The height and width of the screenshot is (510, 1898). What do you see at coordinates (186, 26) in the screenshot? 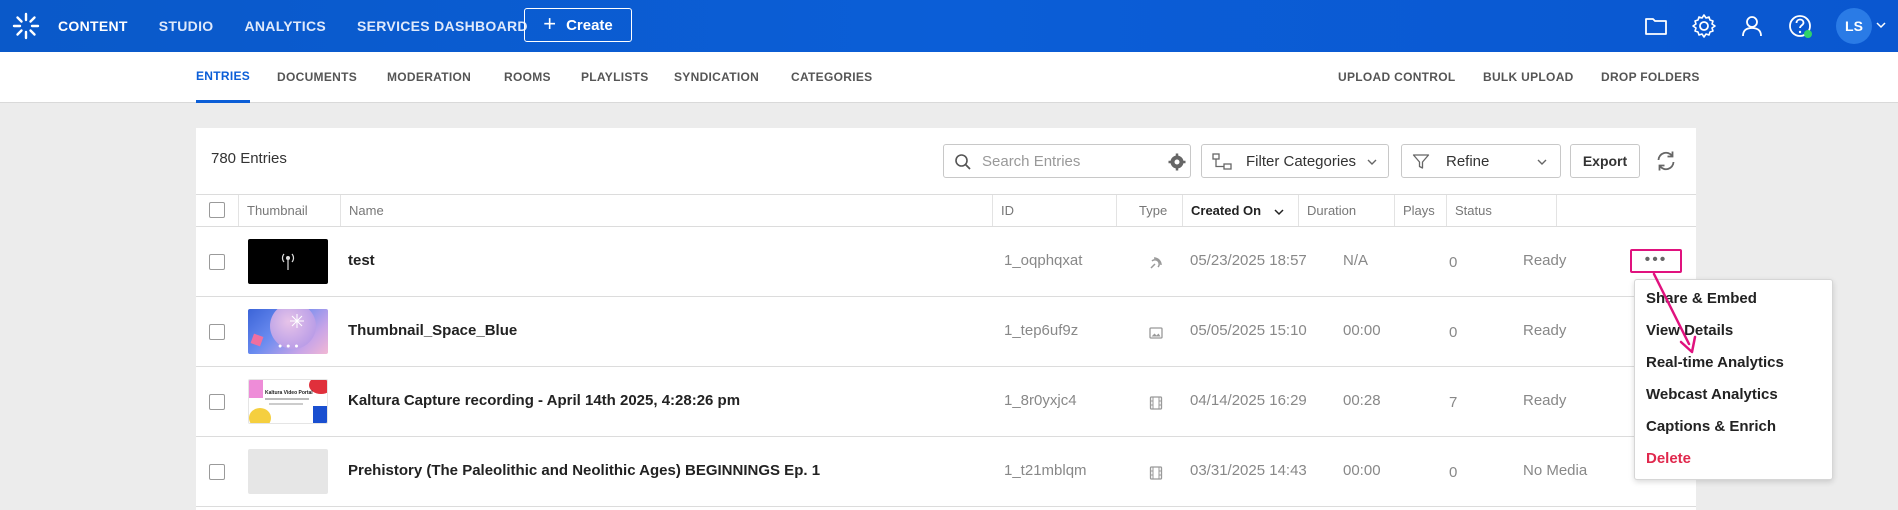
I see `nav-studio: STUDIO` at bounding box center [186, 26].